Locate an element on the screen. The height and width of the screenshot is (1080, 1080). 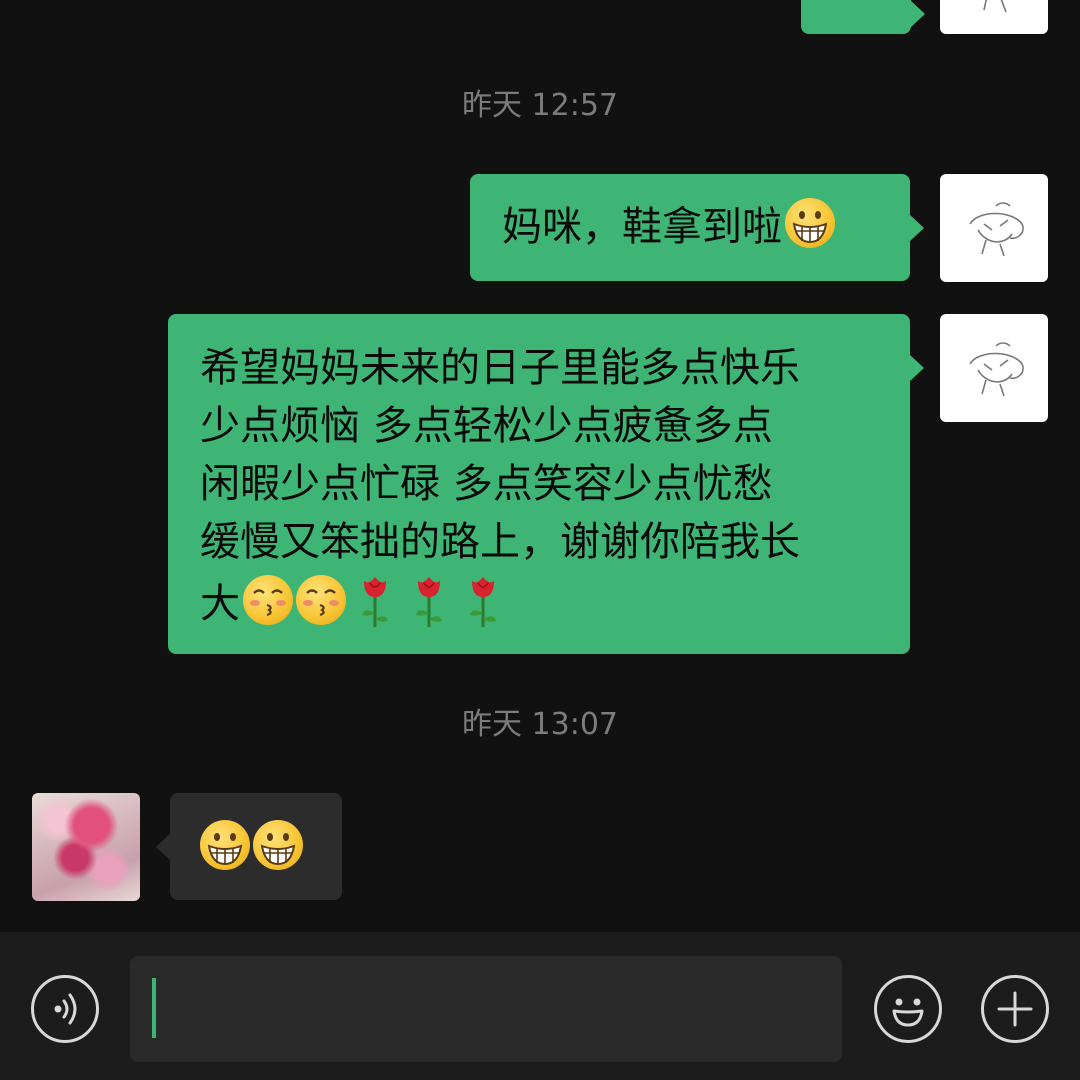
message-bubble is located at coordinates (249, 846).